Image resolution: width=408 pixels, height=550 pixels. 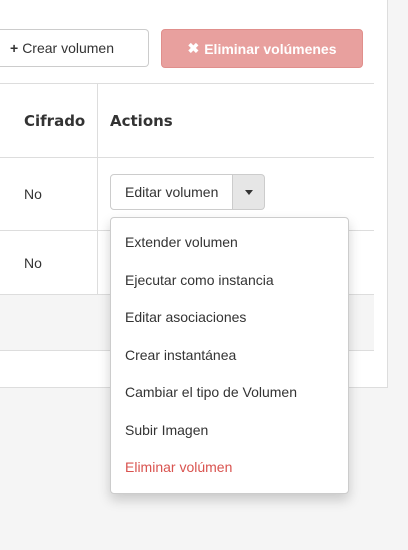 I want to click on create-volume-button: + Crear volumen, so click(x=74, y=48).